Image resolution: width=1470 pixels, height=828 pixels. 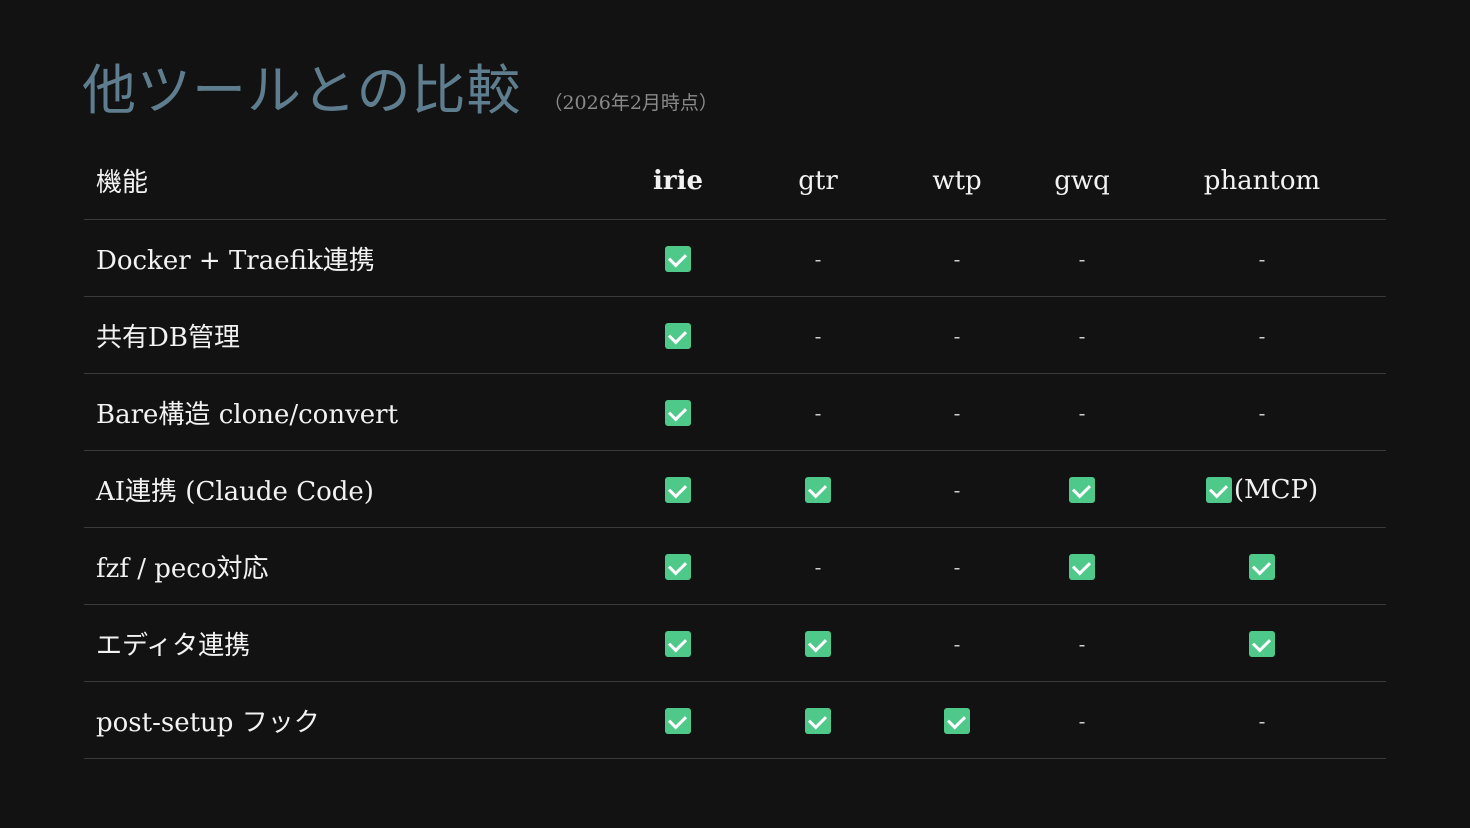 I want to click on support-cell: (MCP), so click(x=1262, y=489).